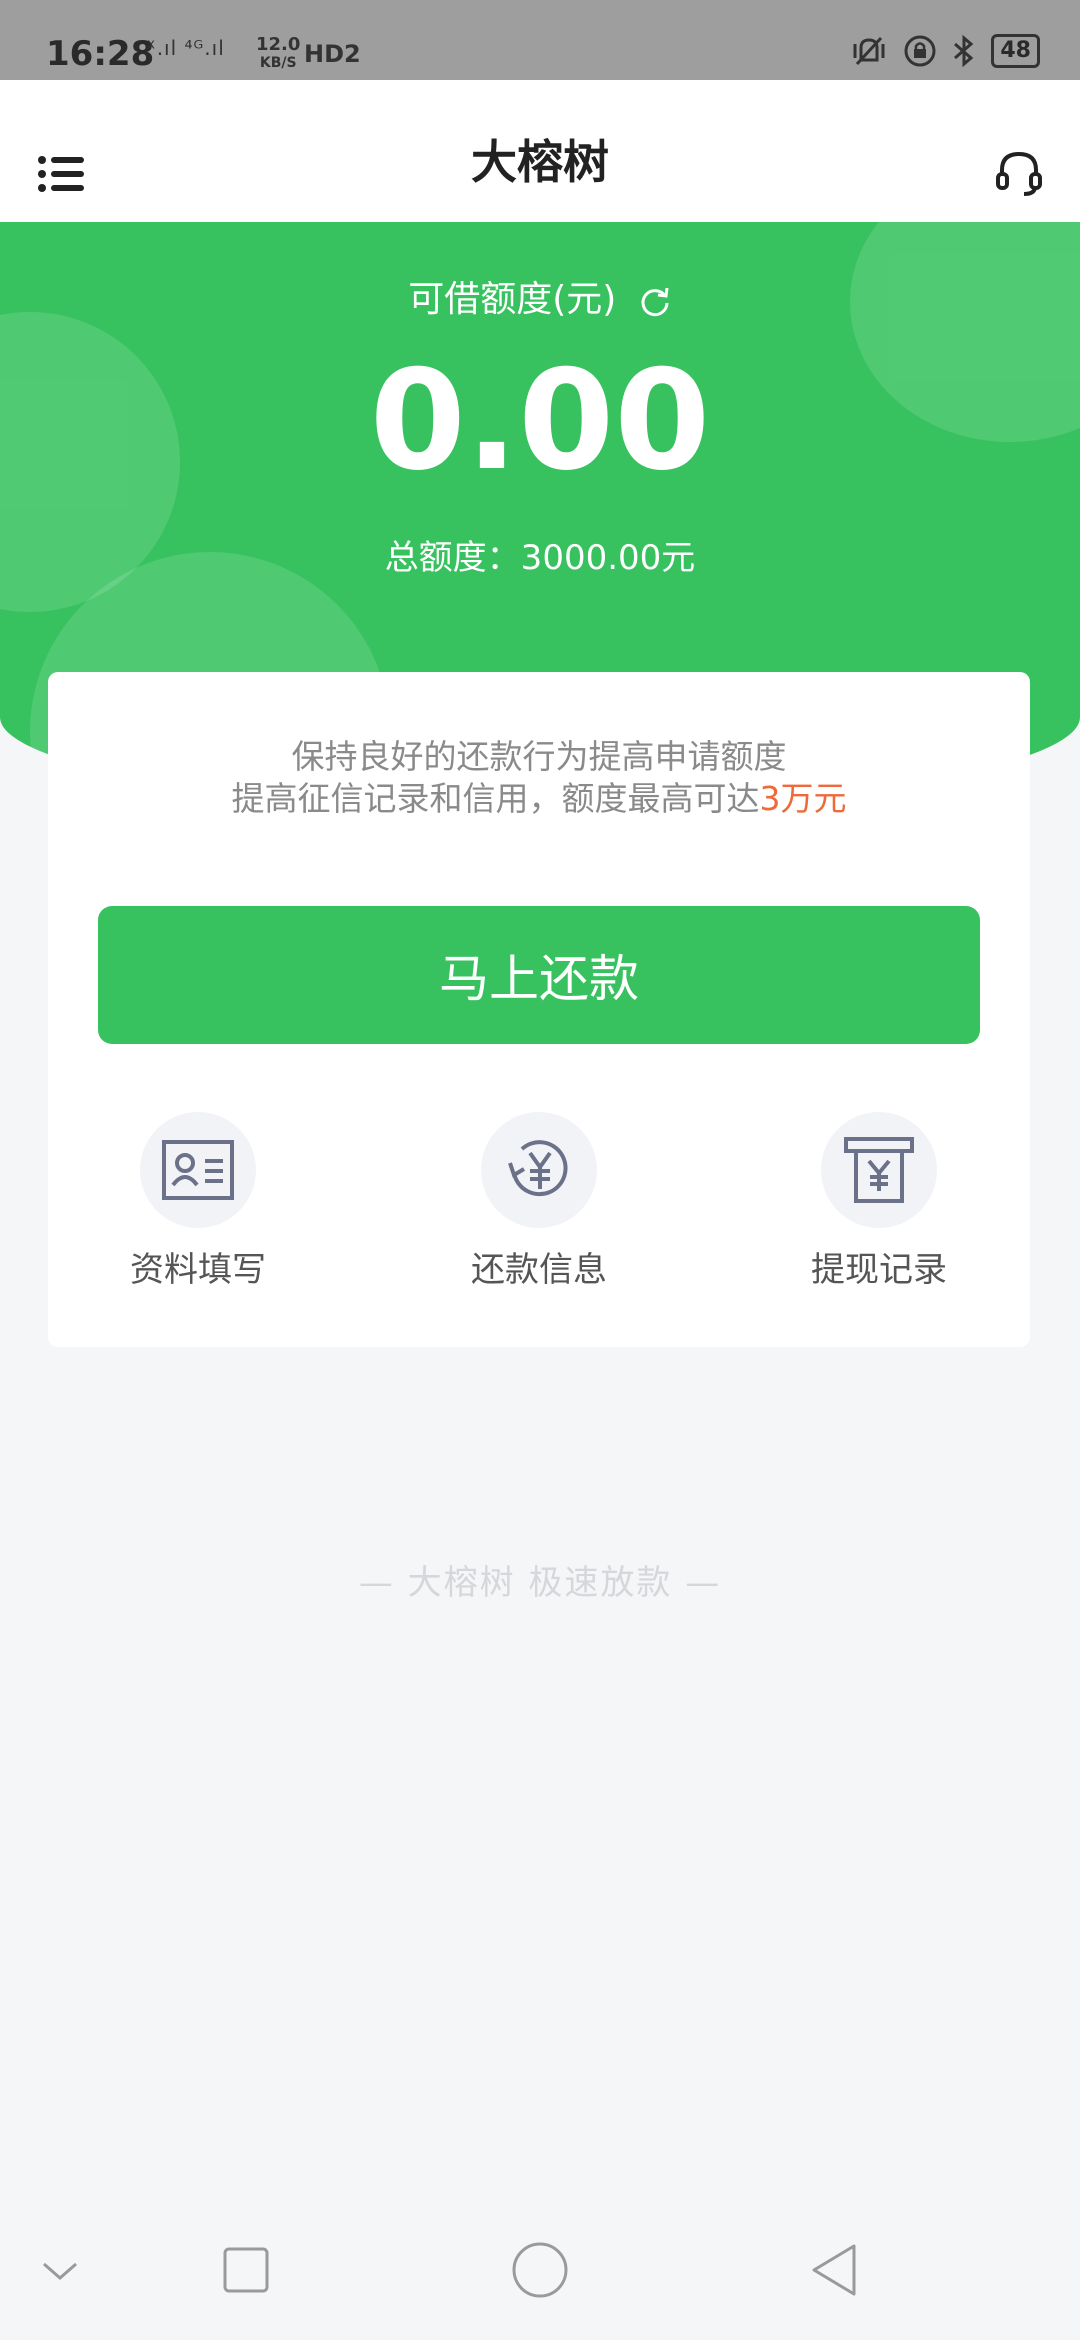 This screenshot has height=2340, width=1080. What do you see at coordinates (879, 1270) in the screenshot?
I see `action-label: 提现记录` at bounding box center [879, 1270].